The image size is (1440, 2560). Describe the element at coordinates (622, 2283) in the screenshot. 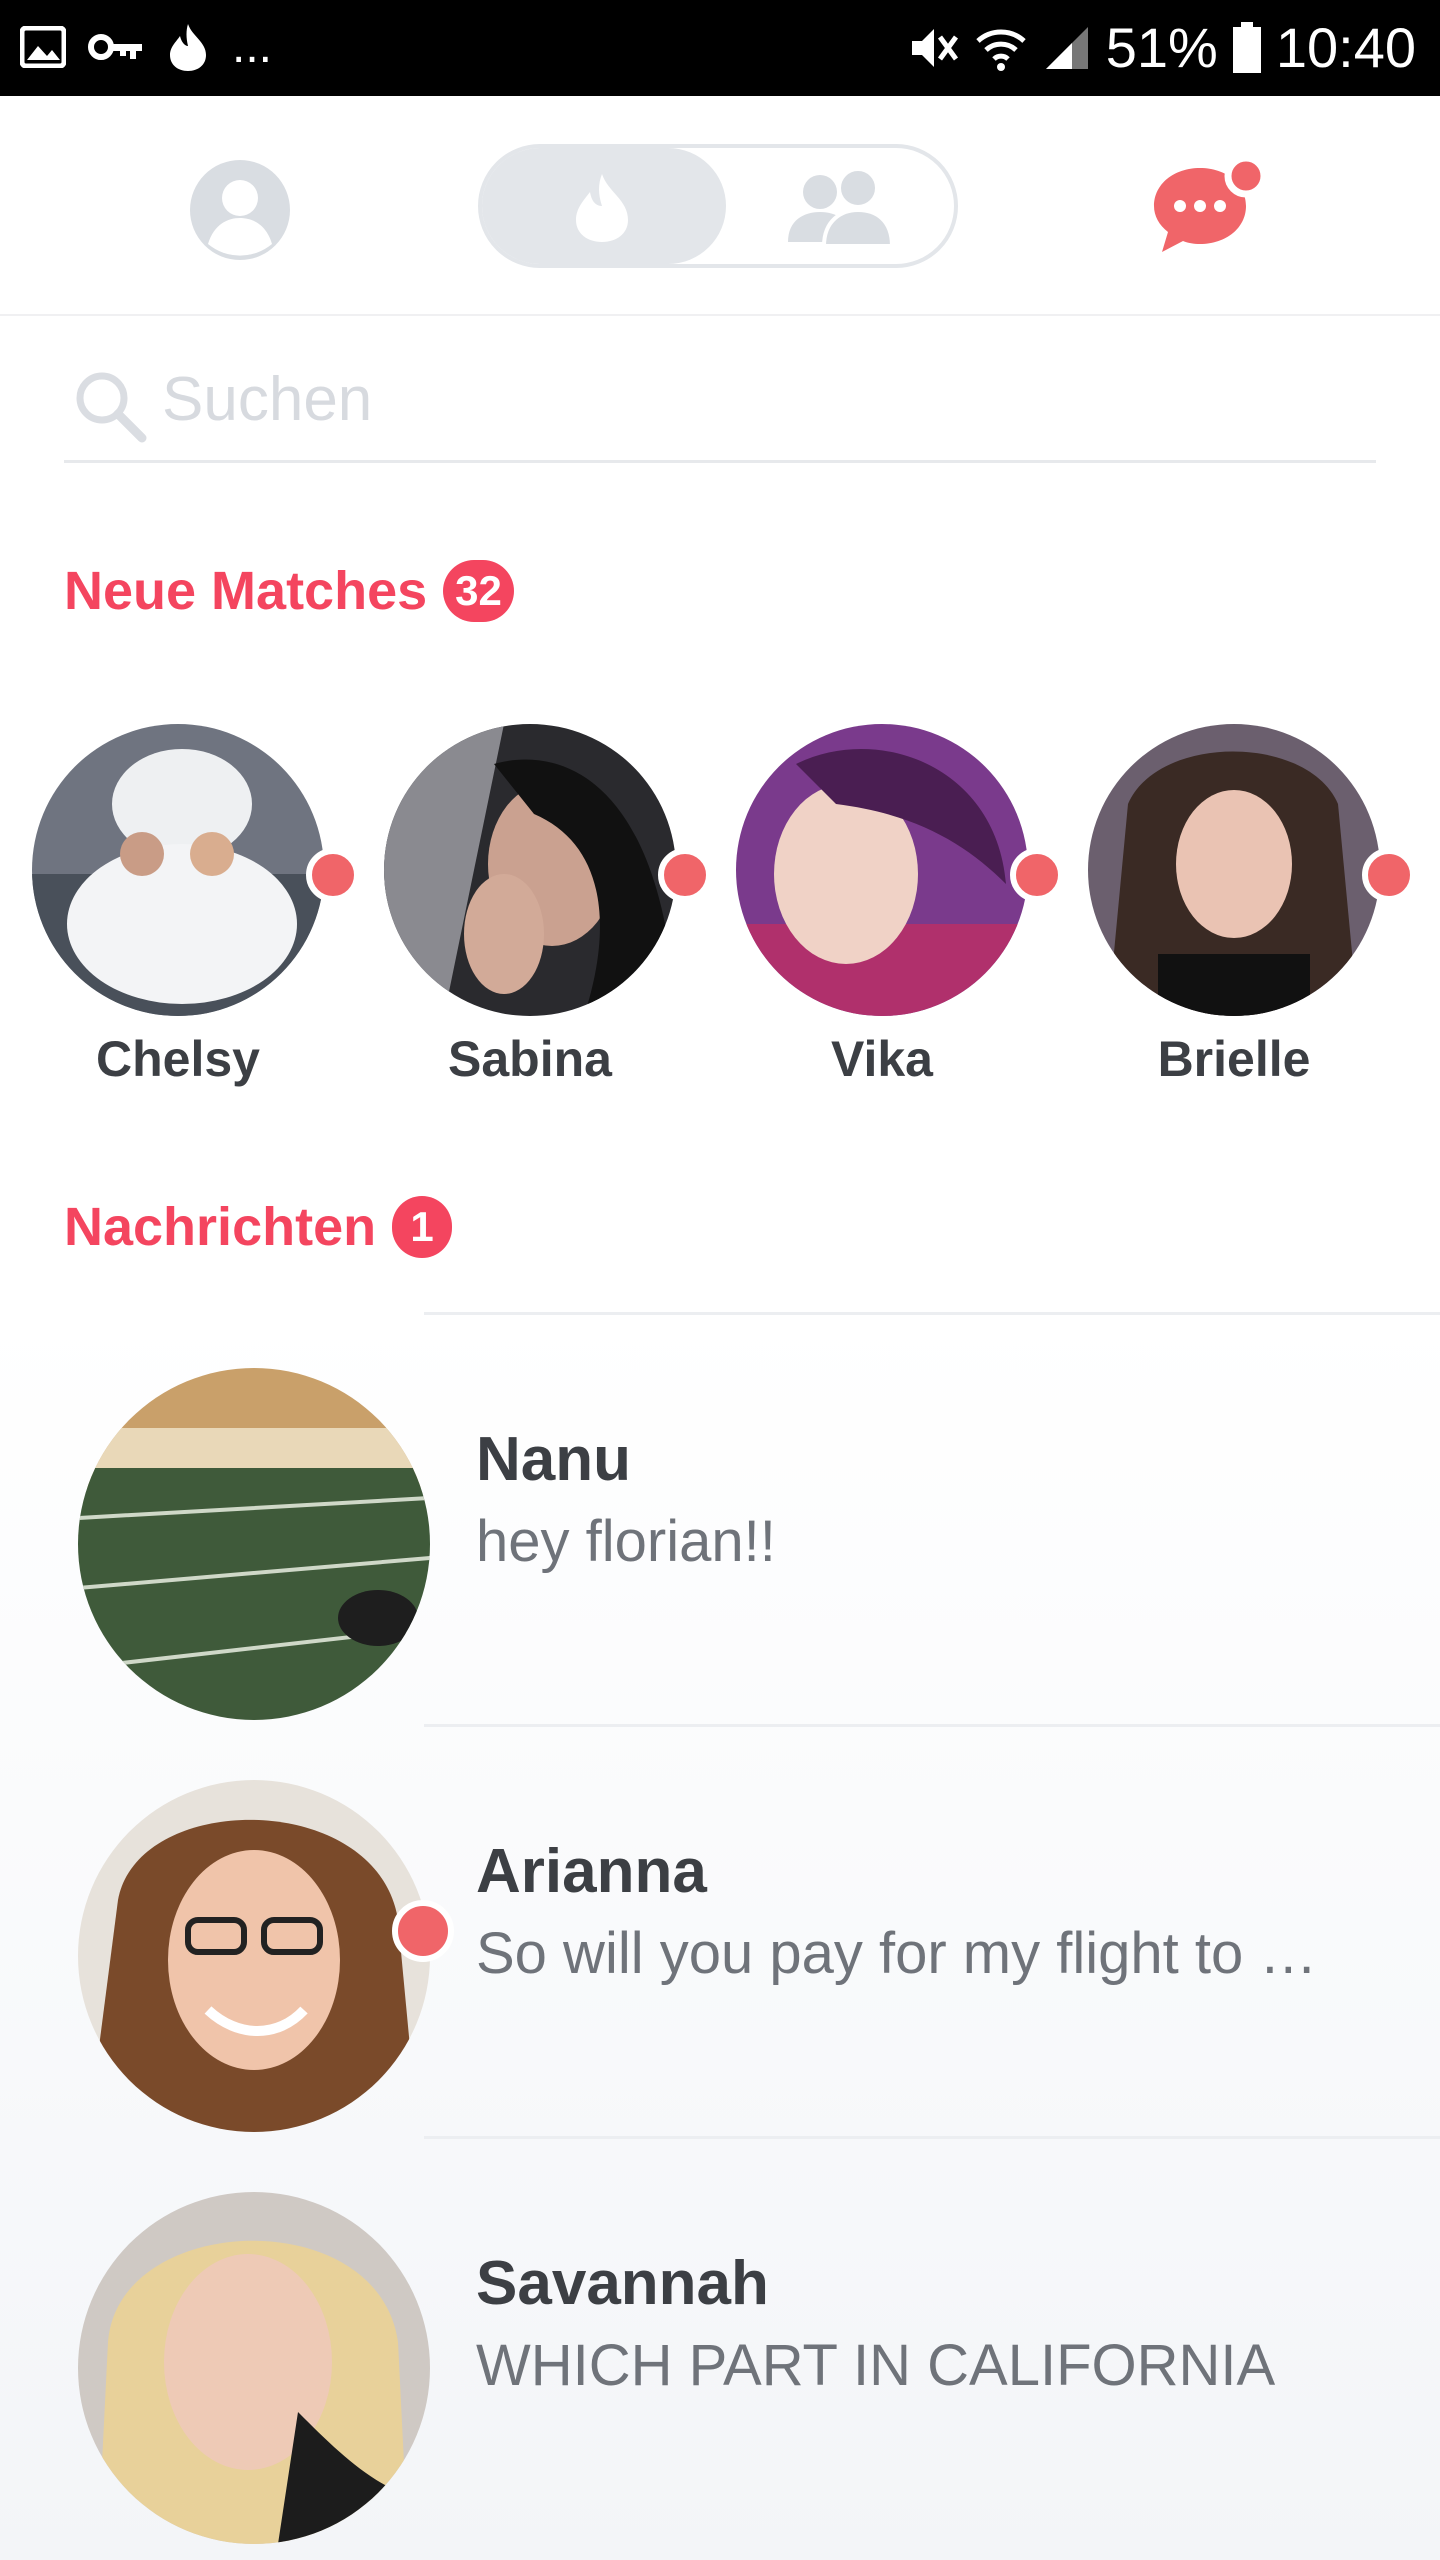

I see `conversation-name: Savannah` at that location.